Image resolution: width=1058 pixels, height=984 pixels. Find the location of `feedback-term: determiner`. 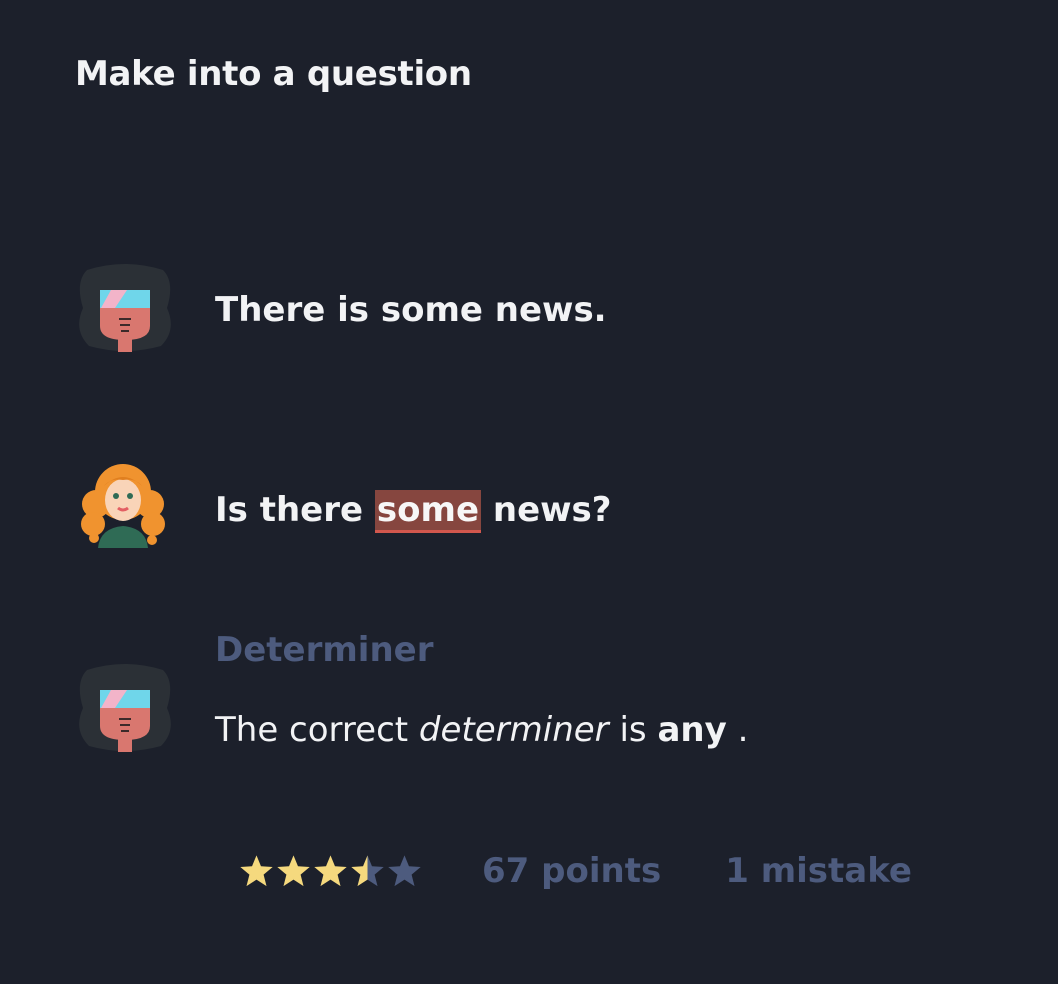

feedback-term: determiner is located at coordinates (513, 730).